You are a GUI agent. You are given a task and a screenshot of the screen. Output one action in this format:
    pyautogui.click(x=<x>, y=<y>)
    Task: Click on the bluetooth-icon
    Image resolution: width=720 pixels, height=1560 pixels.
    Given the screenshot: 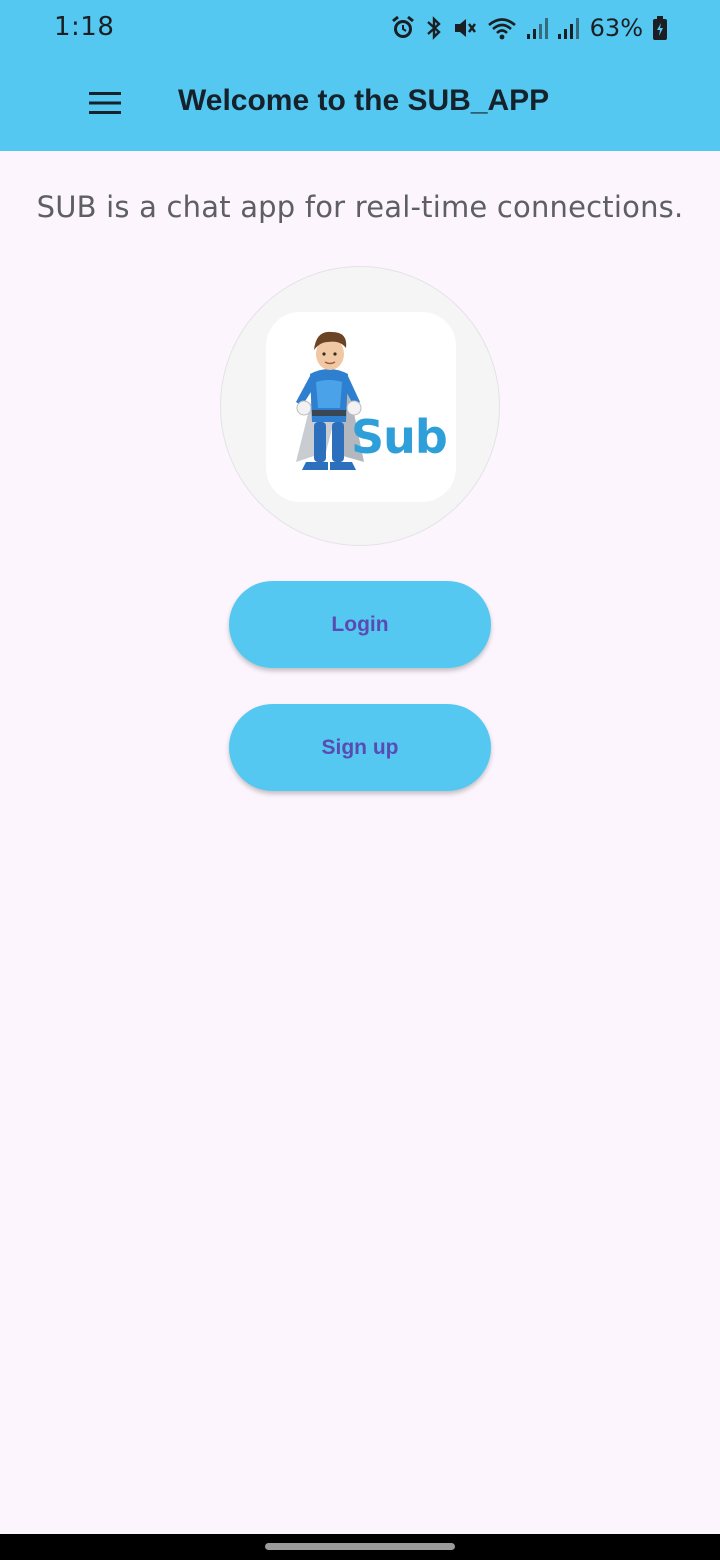 What is the action you would take?
    pyautogui.click(x=433, y=28)
    